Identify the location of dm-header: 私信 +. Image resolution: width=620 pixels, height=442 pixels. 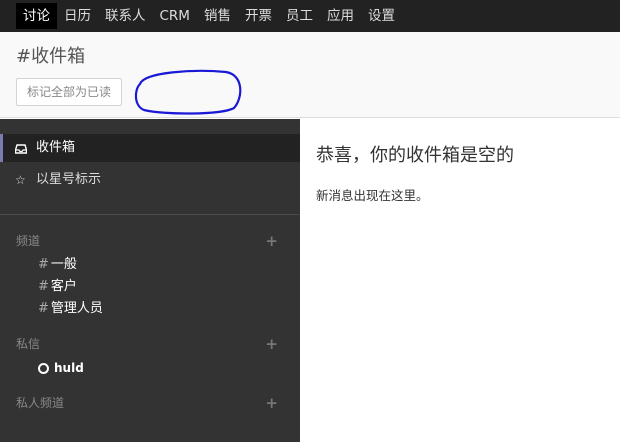
(150, 344).